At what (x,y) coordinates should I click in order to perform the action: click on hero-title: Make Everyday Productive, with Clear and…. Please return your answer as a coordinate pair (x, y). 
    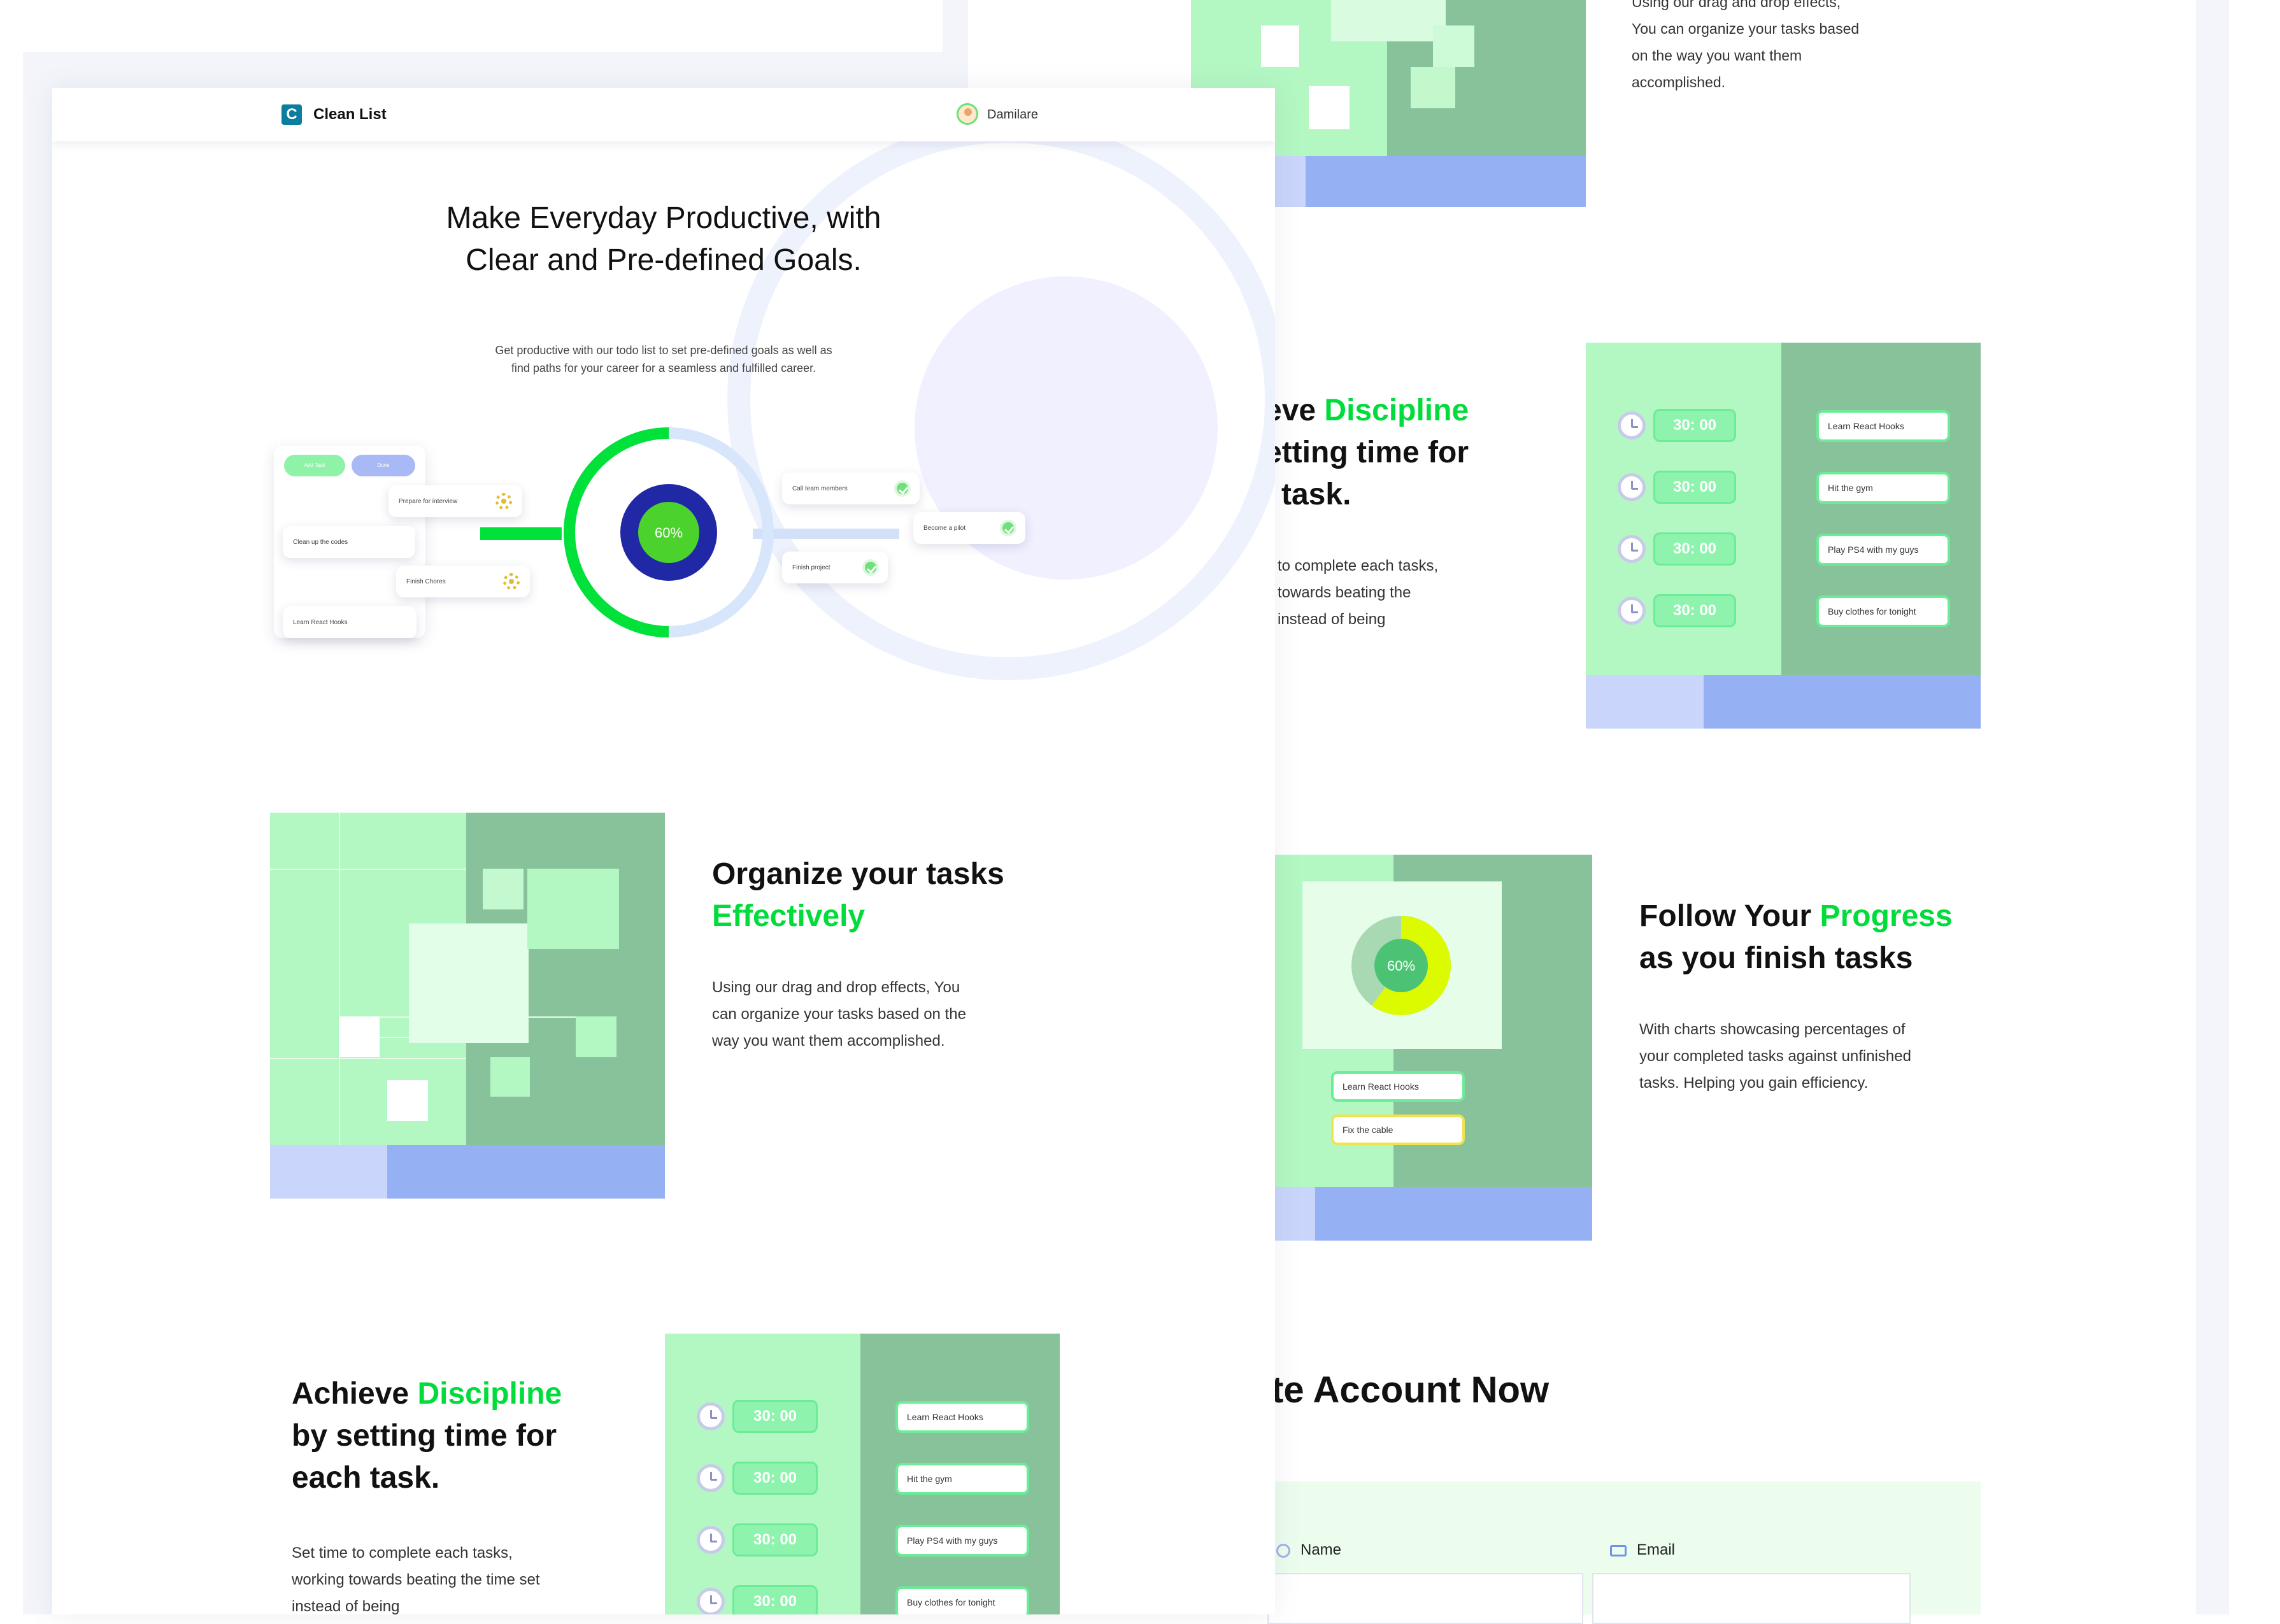
    Looking at the image, I should click on (663, 239).